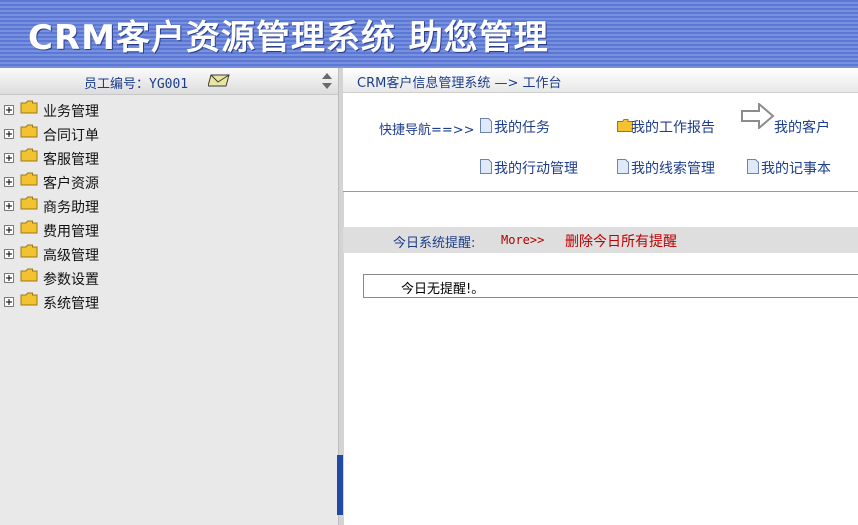  I want to click on tree-item-params: 参数设置, so click(70, 278).